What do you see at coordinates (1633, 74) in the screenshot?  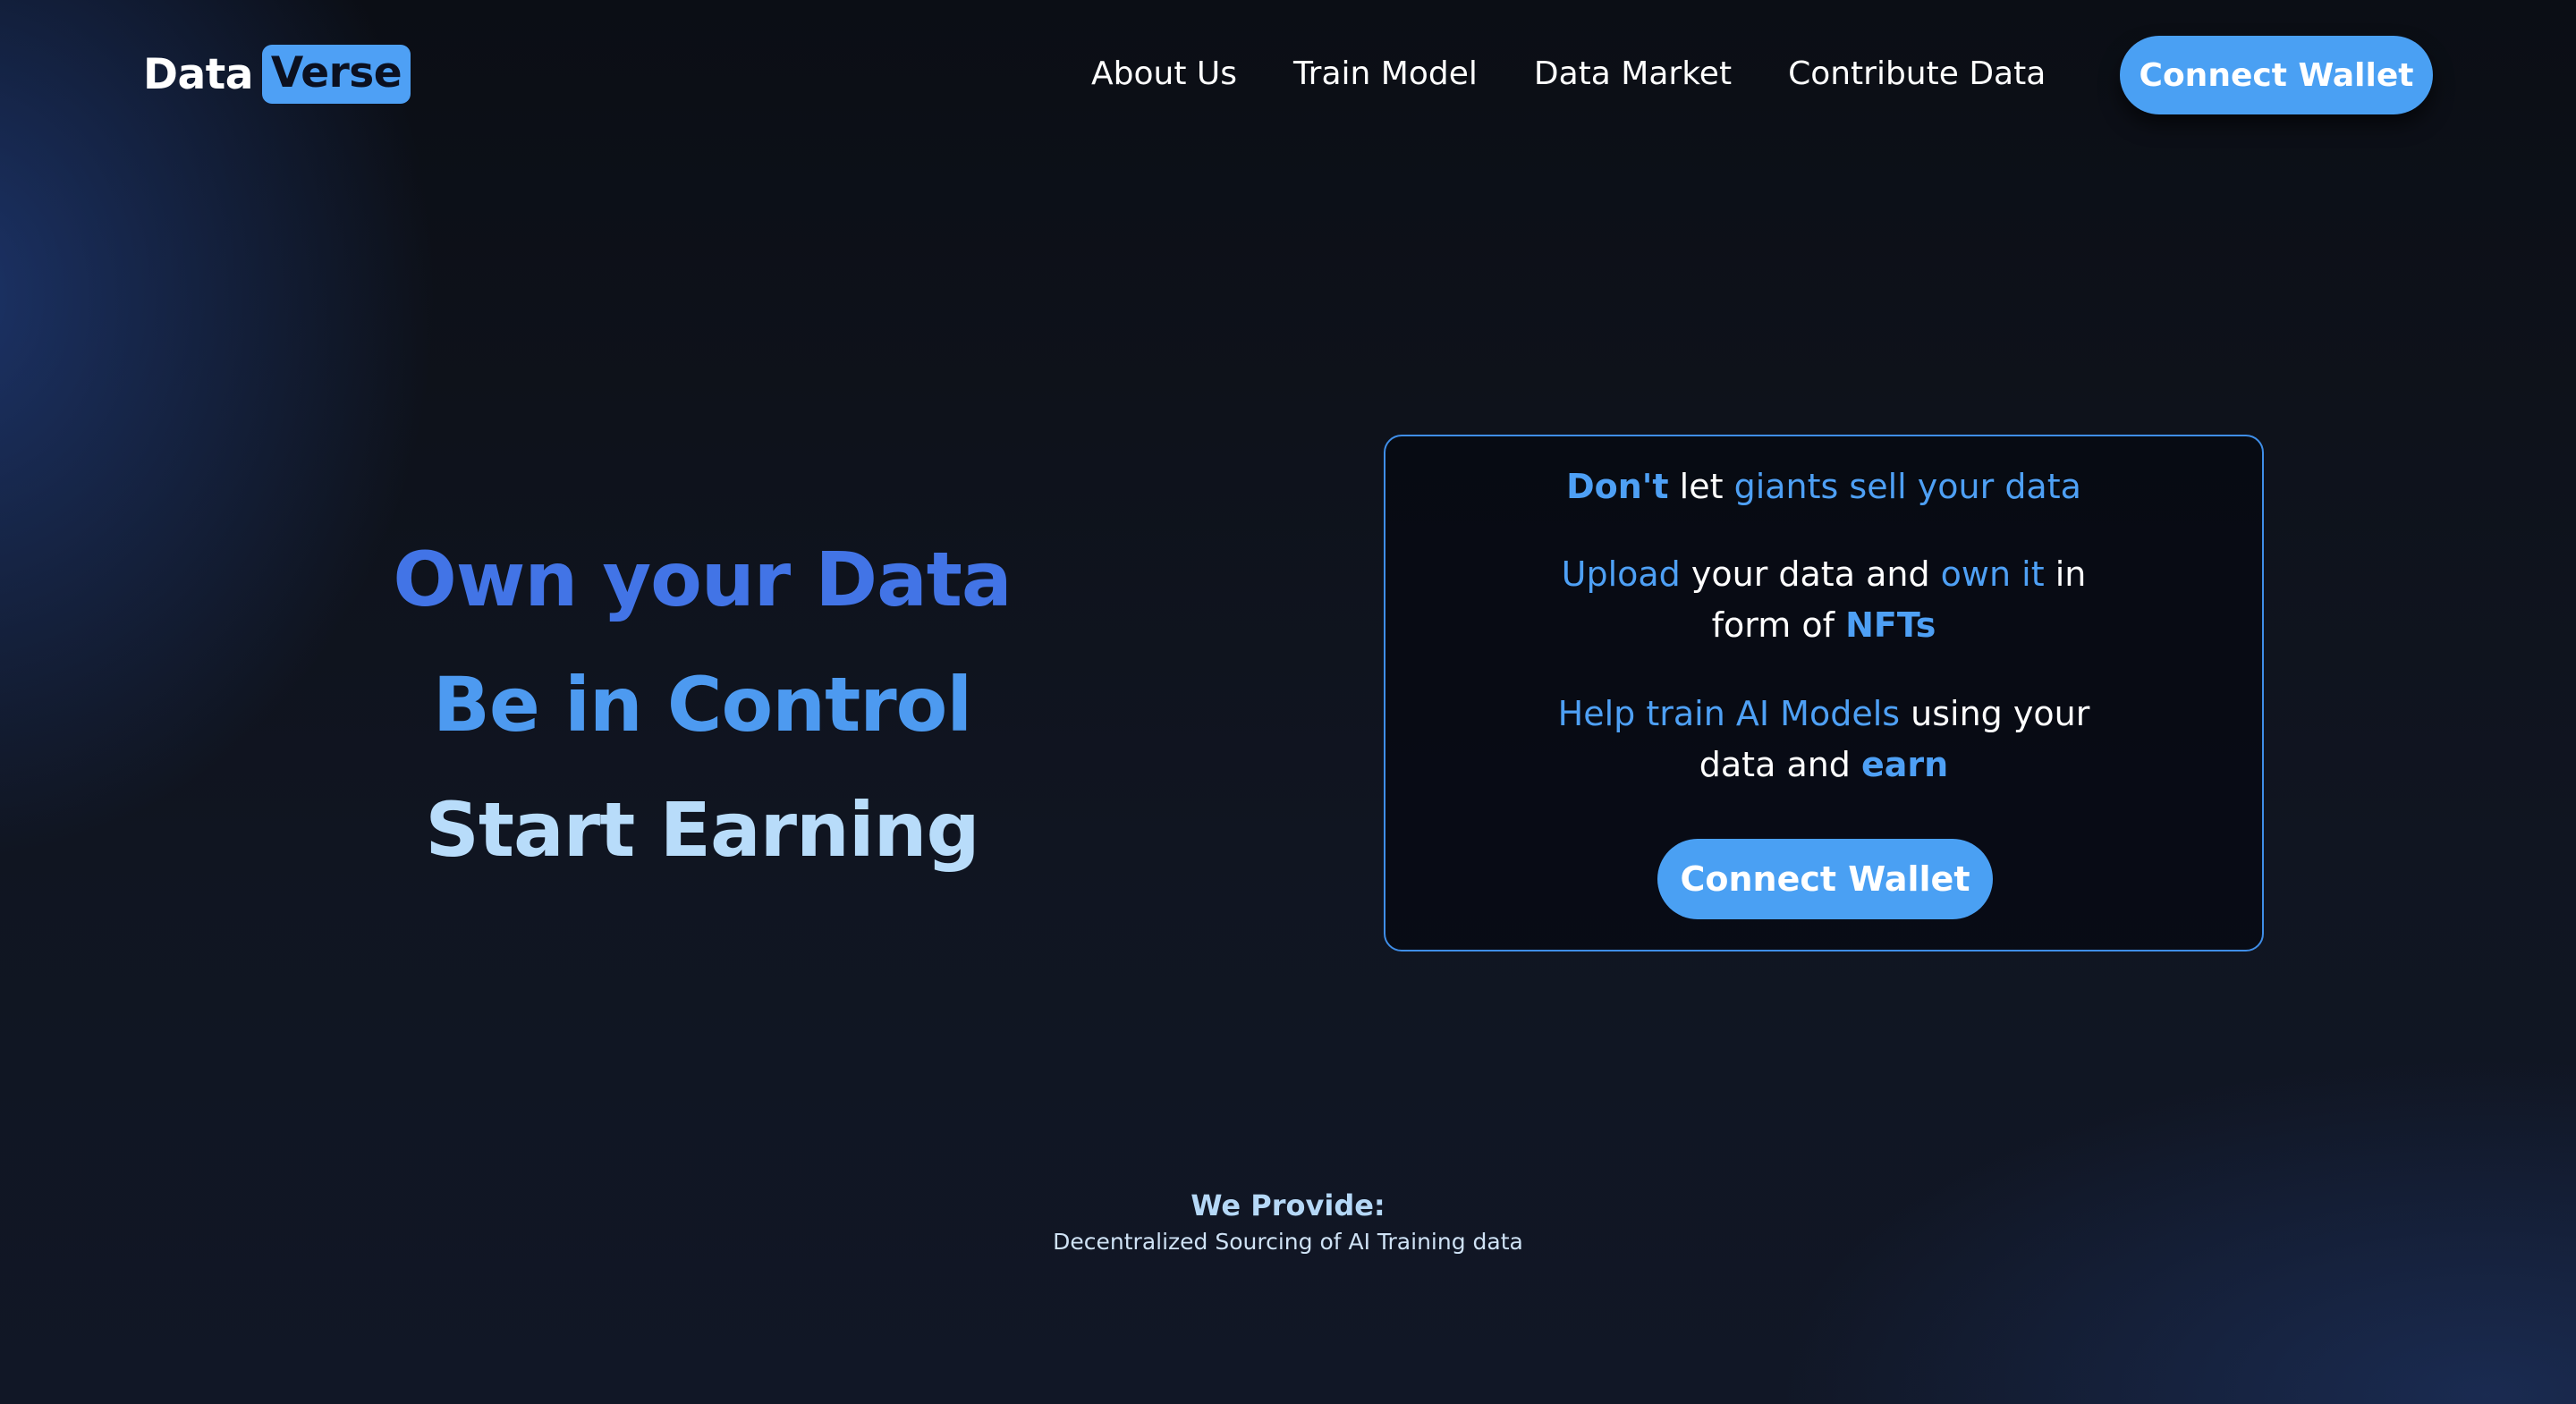 I see `nav-link-data-market: Data Market` at bounding box center [1633, 74].